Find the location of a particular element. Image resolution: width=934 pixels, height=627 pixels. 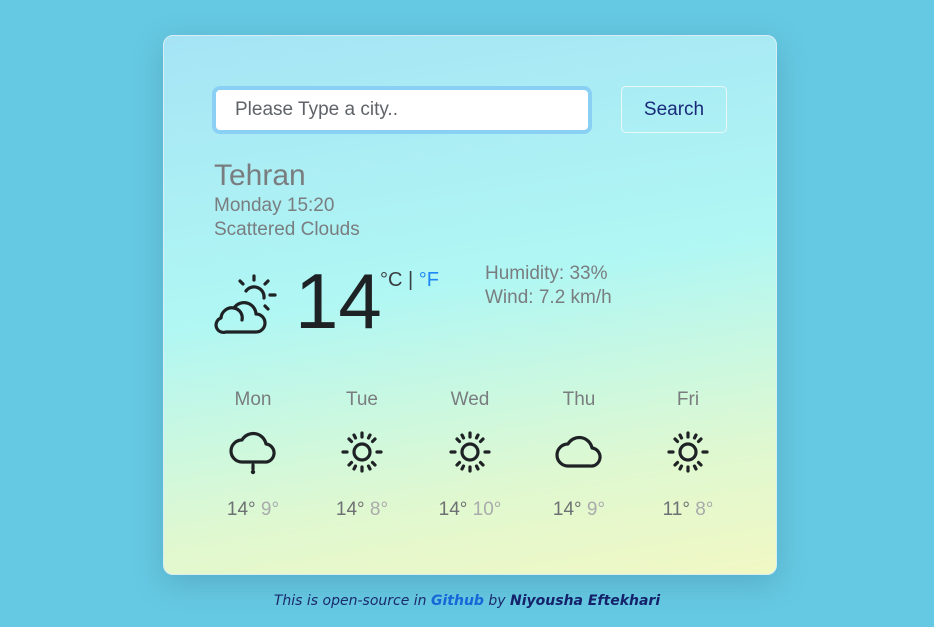

cloud-icon is located at coordinates (578, 451).